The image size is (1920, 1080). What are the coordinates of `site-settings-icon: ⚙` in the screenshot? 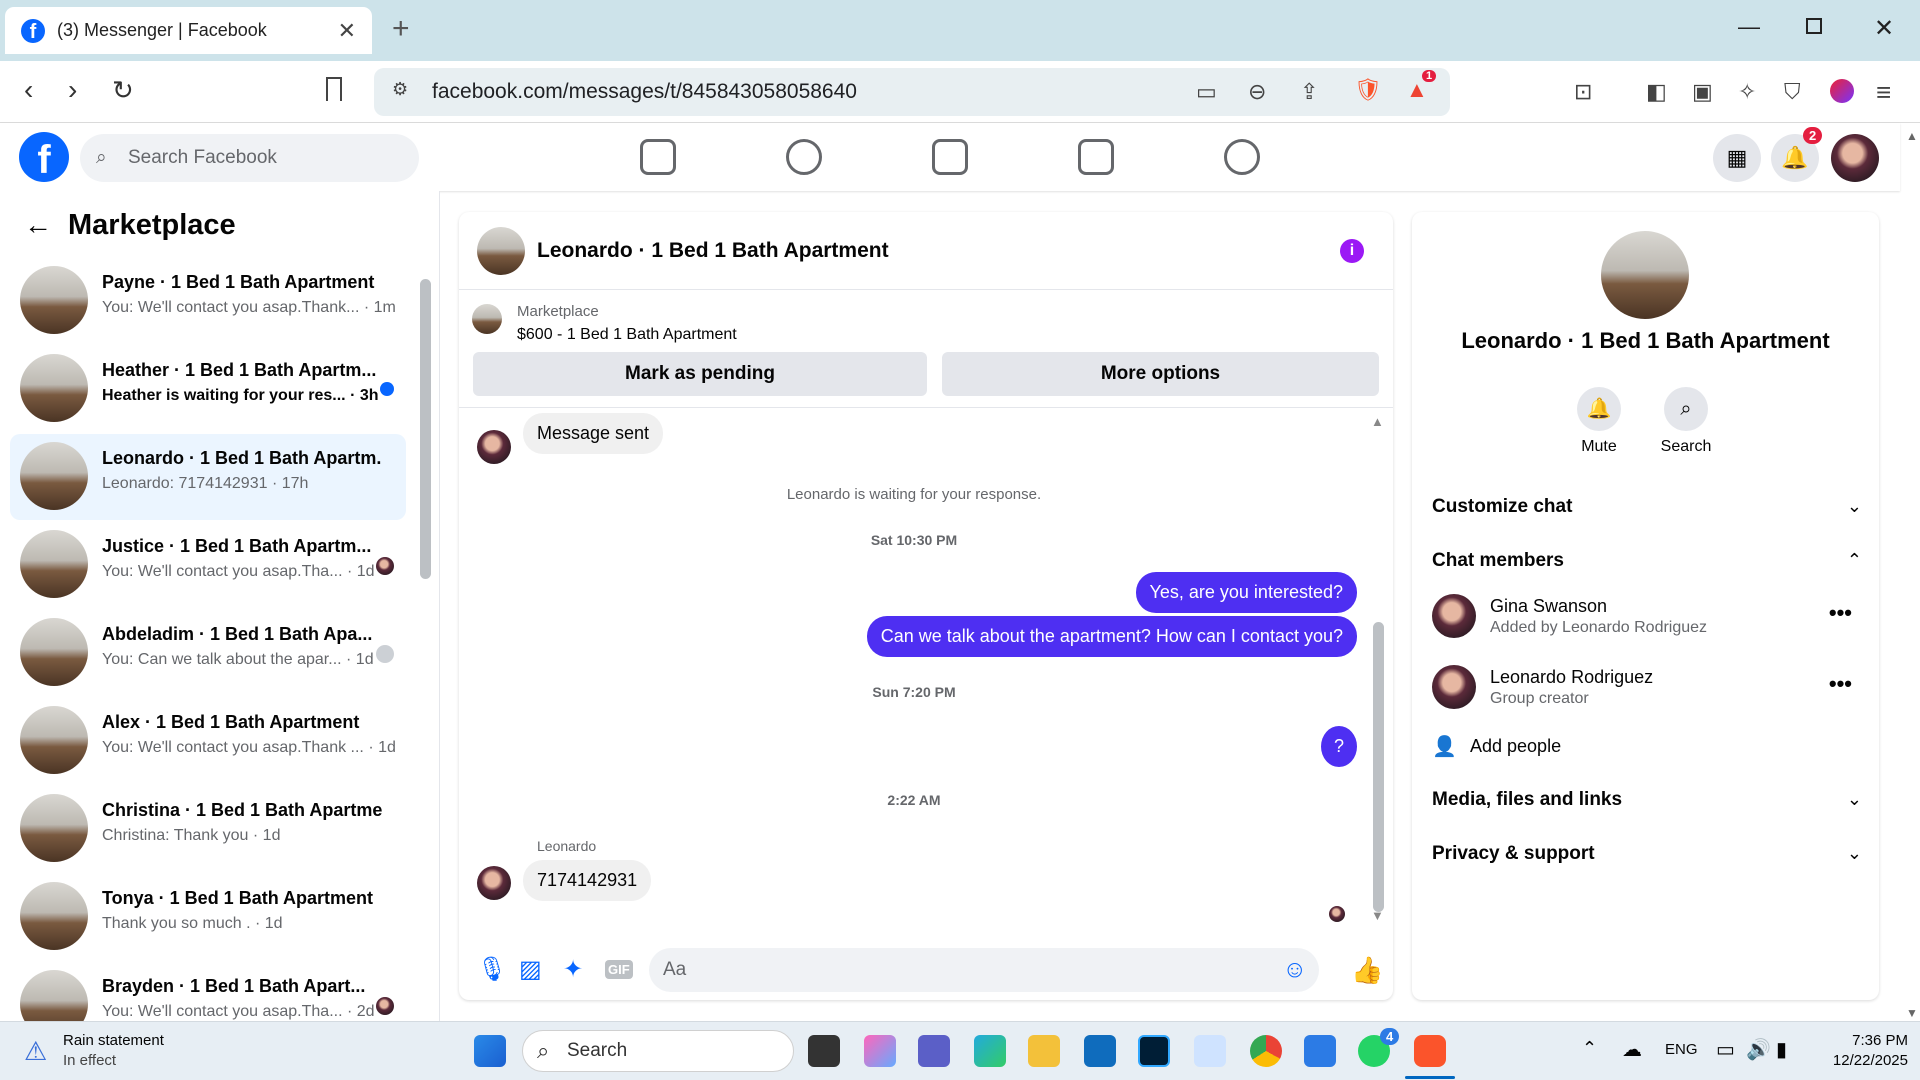 It's located at (400, 89).